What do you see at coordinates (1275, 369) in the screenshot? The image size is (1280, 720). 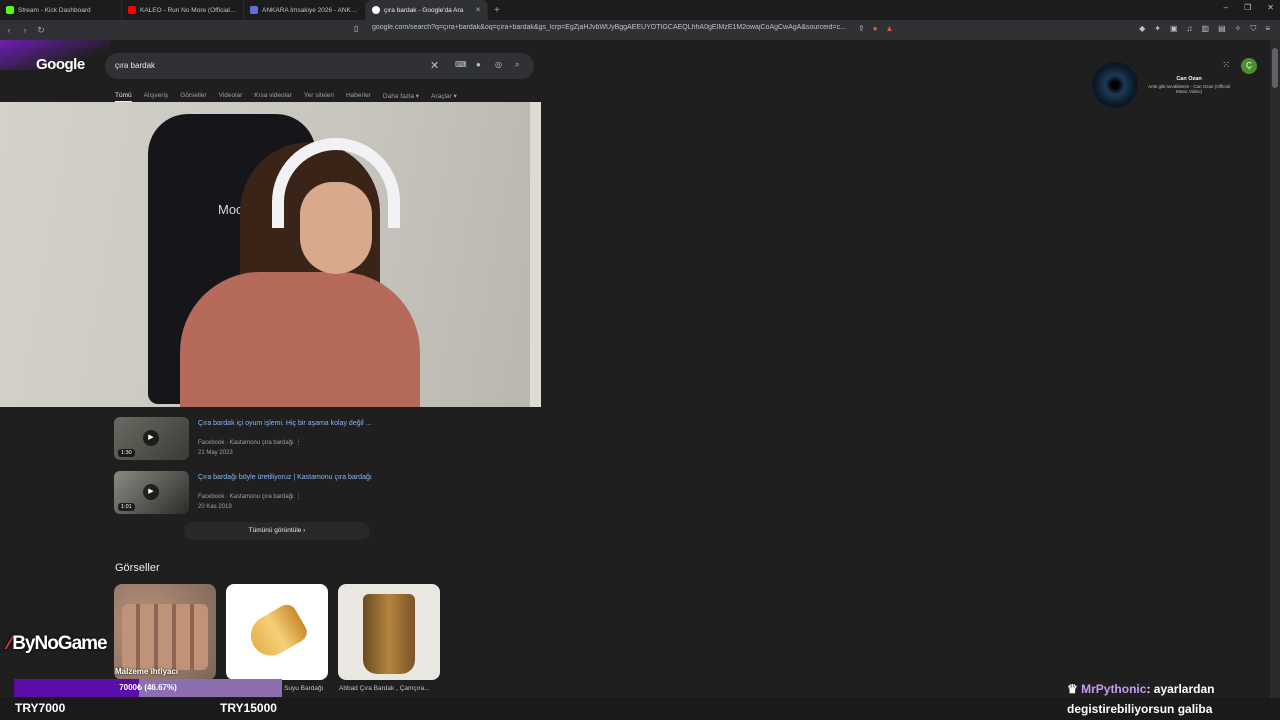 I see `scrollbar` at bounding box center [1275, 369].